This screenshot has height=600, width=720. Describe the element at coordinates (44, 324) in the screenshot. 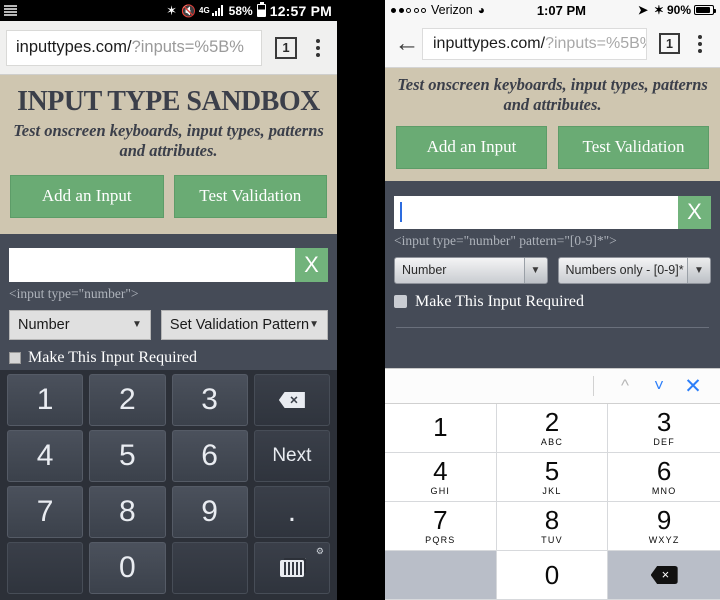

I see `input-type-select-value: Number` at that location.